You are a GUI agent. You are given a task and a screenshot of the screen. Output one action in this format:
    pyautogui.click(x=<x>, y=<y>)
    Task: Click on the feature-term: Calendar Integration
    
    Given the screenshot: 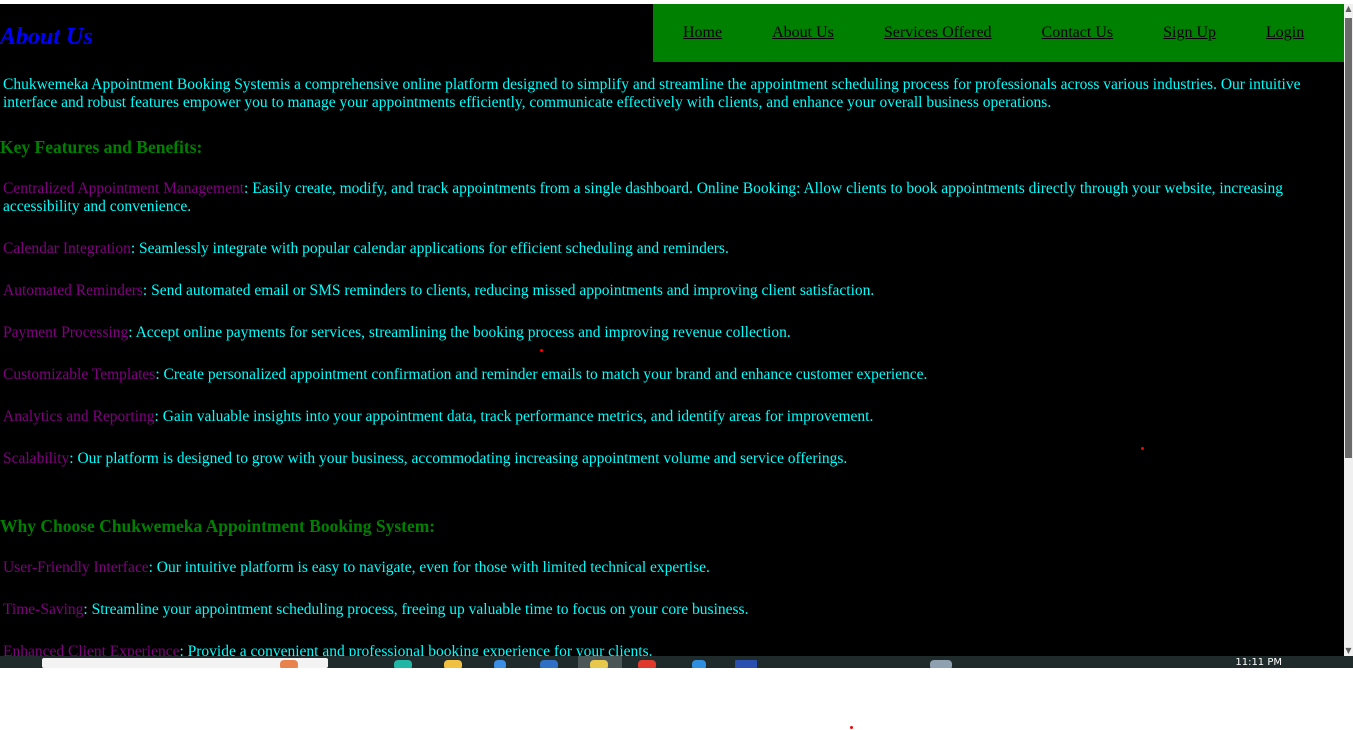 What is the action you would take?
    pyautogui.click(x=67, y=248)
    